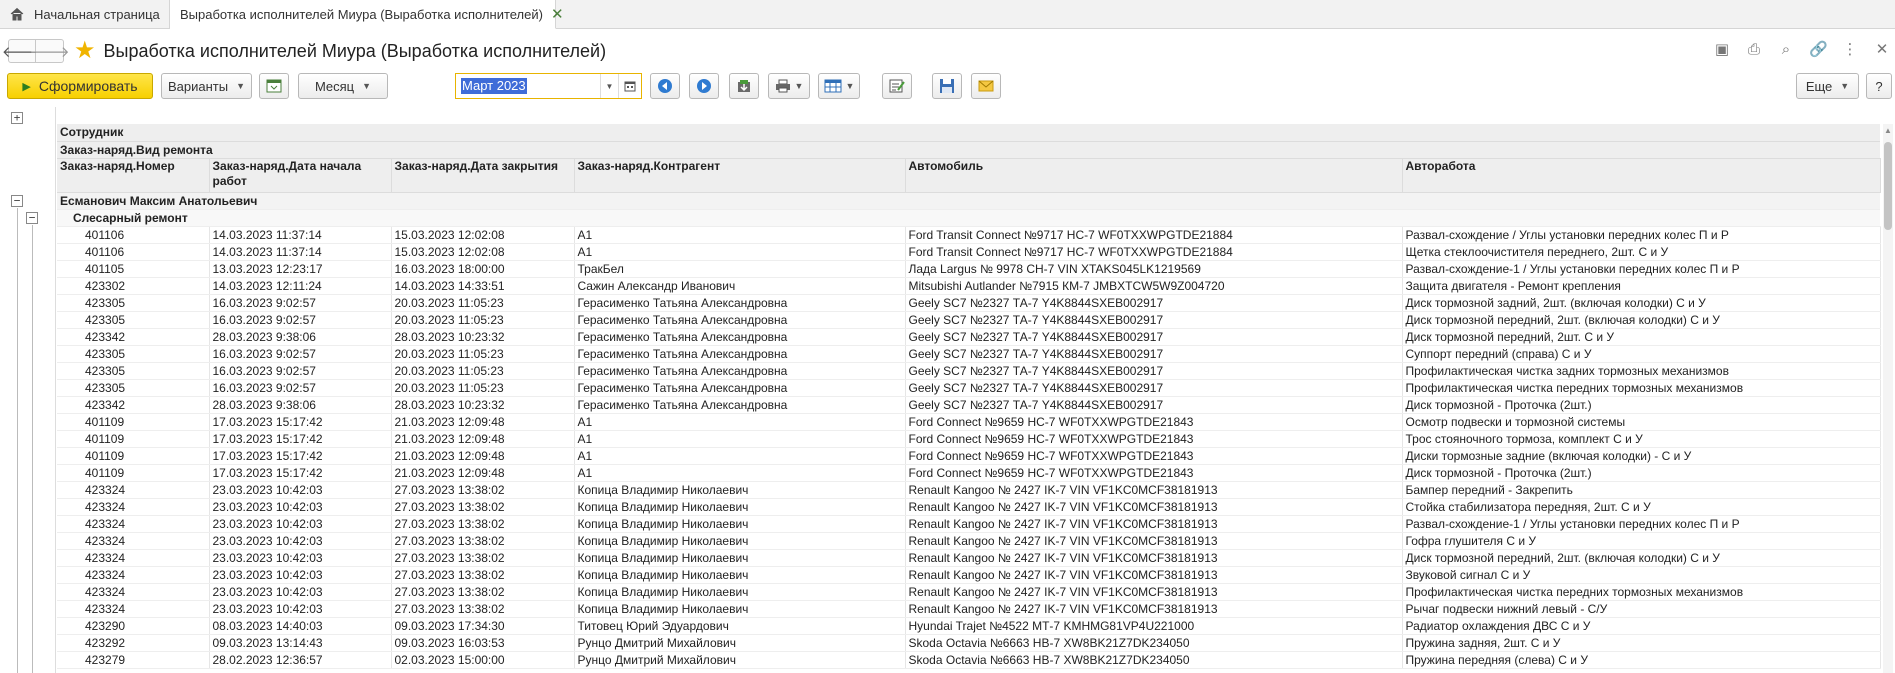 Image resolution: width=1895 pixels, height=673 pixels. Describe the element at coordinates (548, 86) in the screenshot. I see `period-input: Март 2023 ▼` at that location.